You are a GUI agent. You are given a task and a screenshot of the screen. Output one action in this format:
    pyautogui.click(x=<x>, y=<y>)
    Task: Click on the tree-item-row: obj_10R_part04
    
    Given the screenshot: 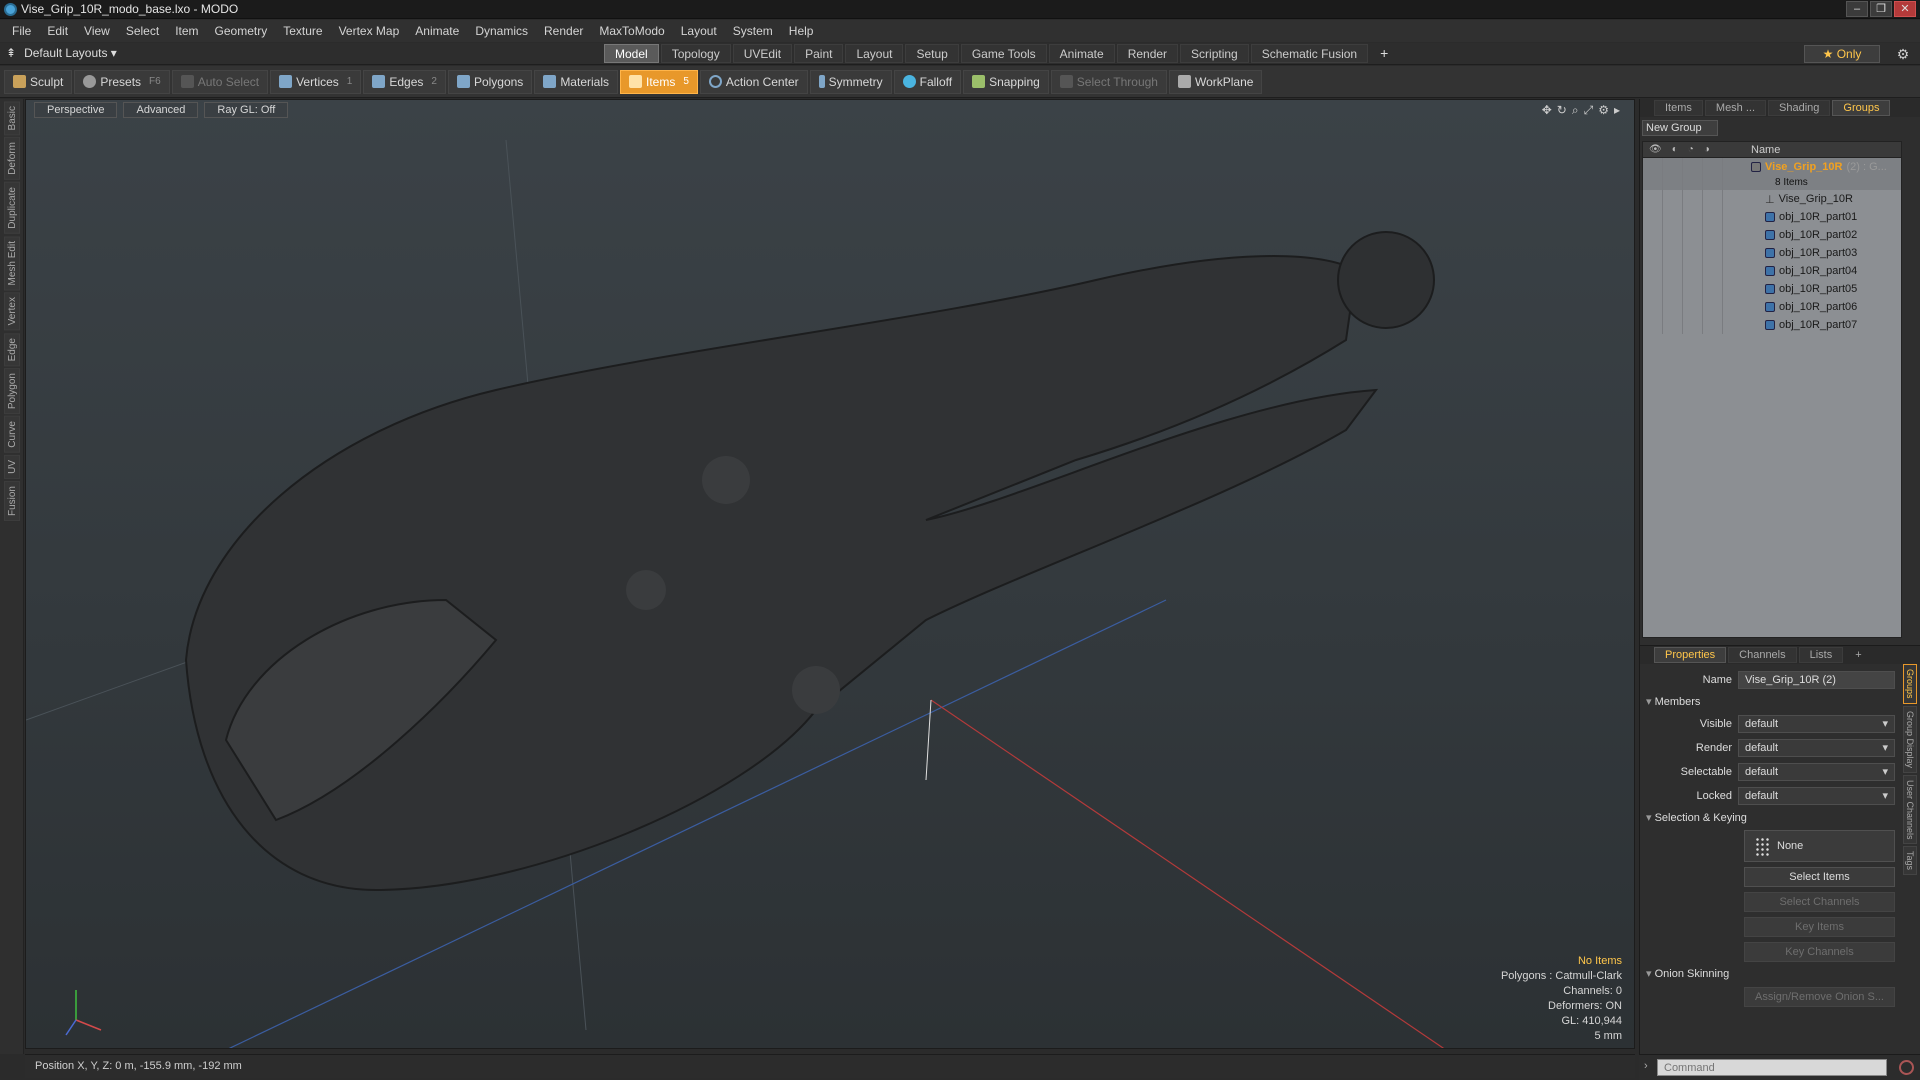 What is the action you would take?
    pyautogui.click(x=1772, y=271)
    